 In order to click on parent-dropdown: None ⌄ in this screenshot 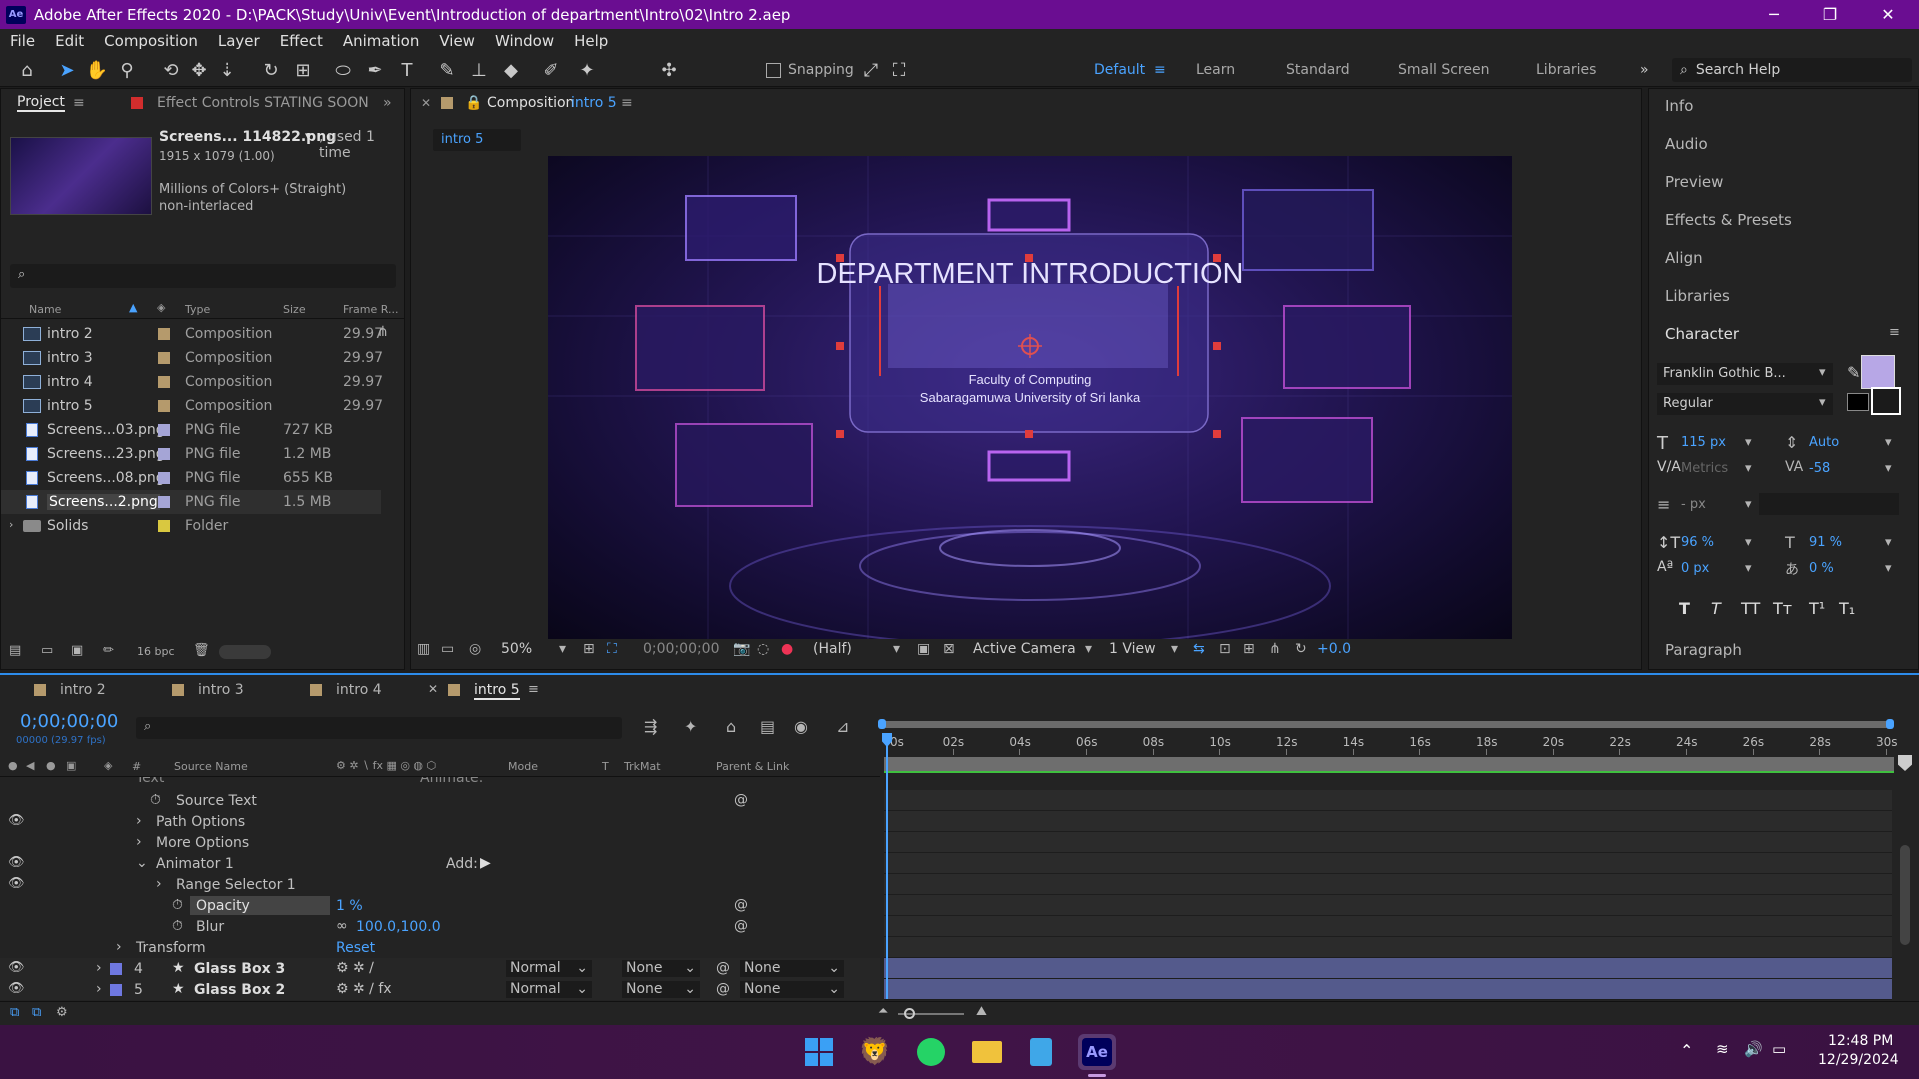, I will do `click(792, 968)`.